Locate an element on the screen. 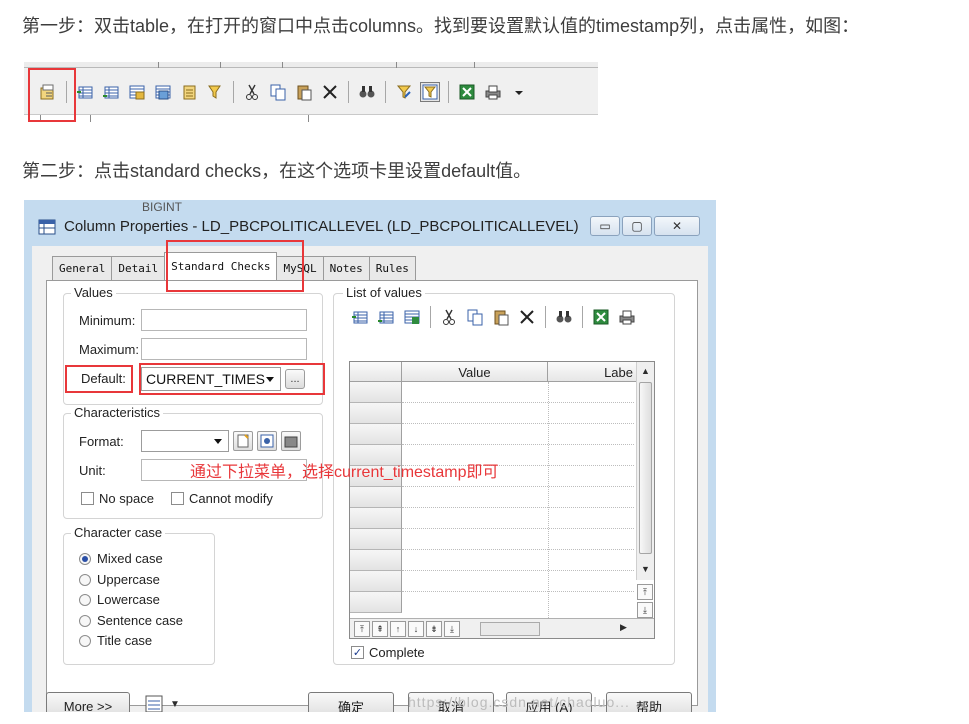 The height and width of the screenshot is (724, 969). prev-page-icon: ⇞ is located at coordinates (380, 629).